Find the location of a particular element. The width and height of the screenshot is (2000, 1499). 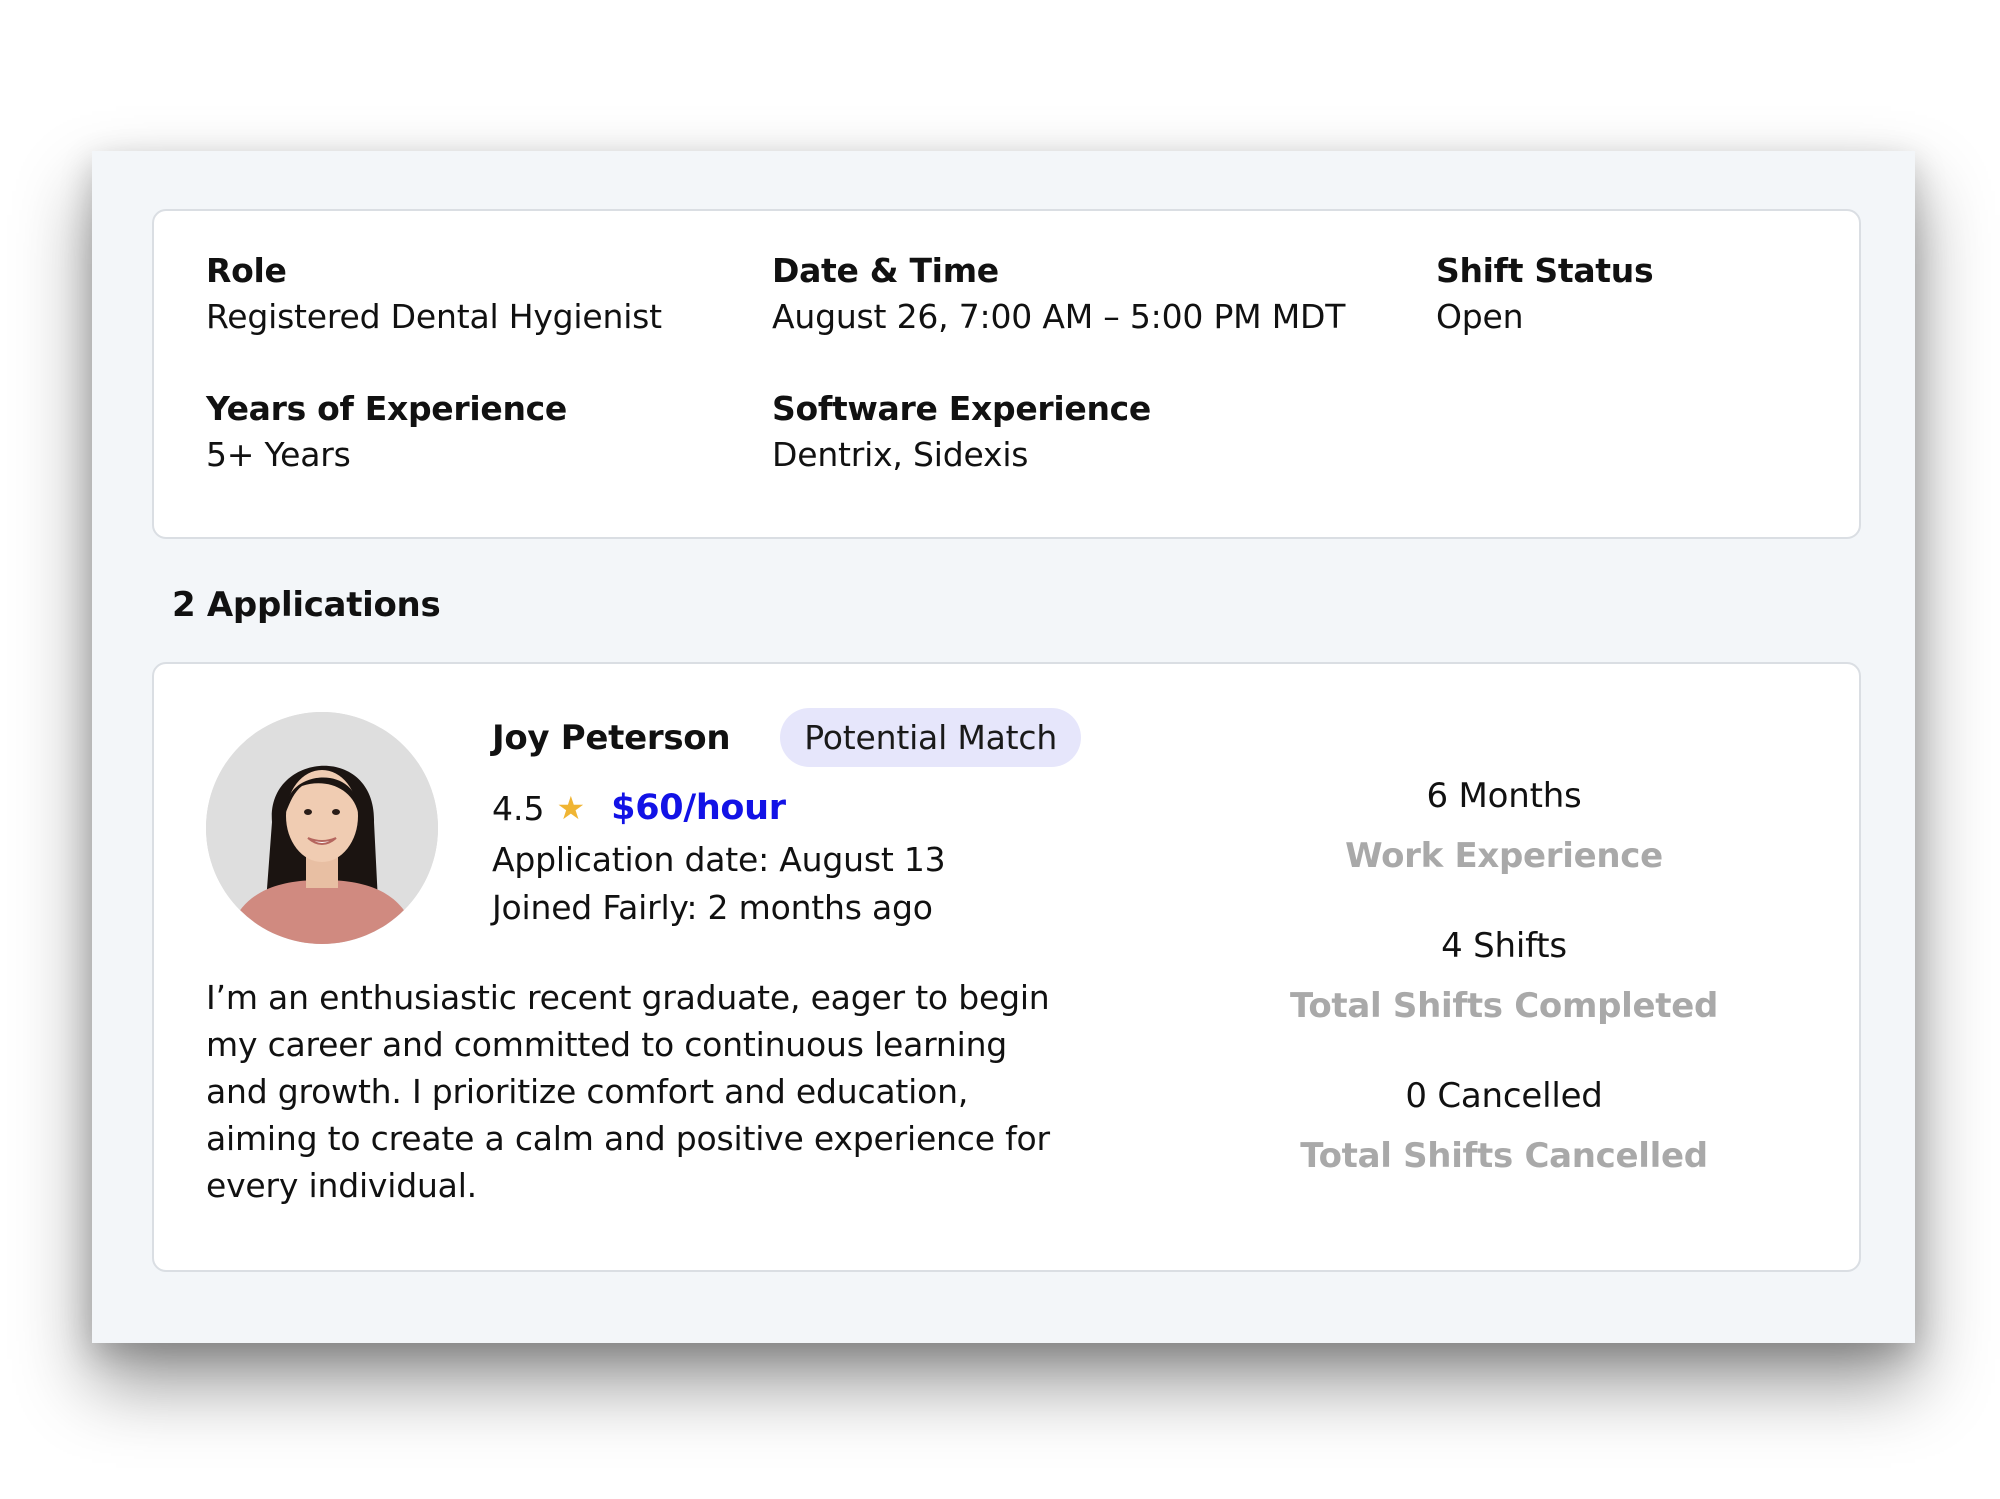

hourly-rate: $60/hour is located at coordinates (698, 808).